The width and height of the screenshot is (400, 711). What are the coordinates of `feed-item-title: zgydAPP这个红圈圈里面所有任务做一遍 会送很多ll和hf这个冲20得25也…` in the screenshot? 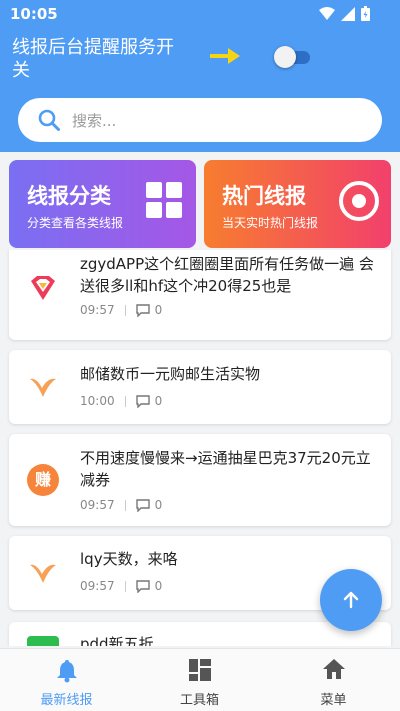 It's located at (227, 275).